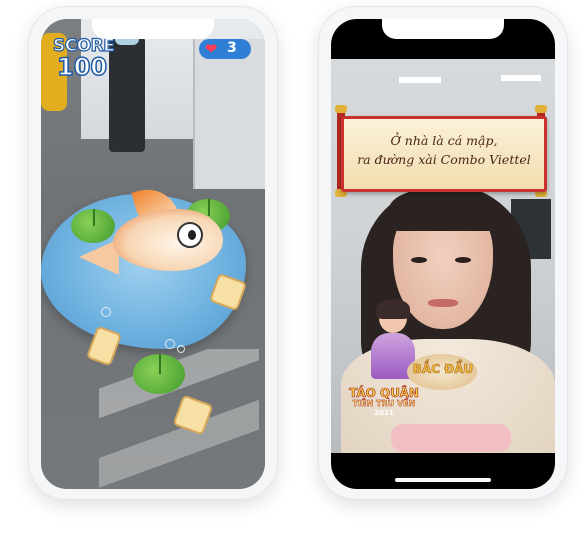 The image size is (588, 547). What do you see at coordinates (419, 260) in the screenshot?
I see `person-eye-left` at bounding box center [419, 260].